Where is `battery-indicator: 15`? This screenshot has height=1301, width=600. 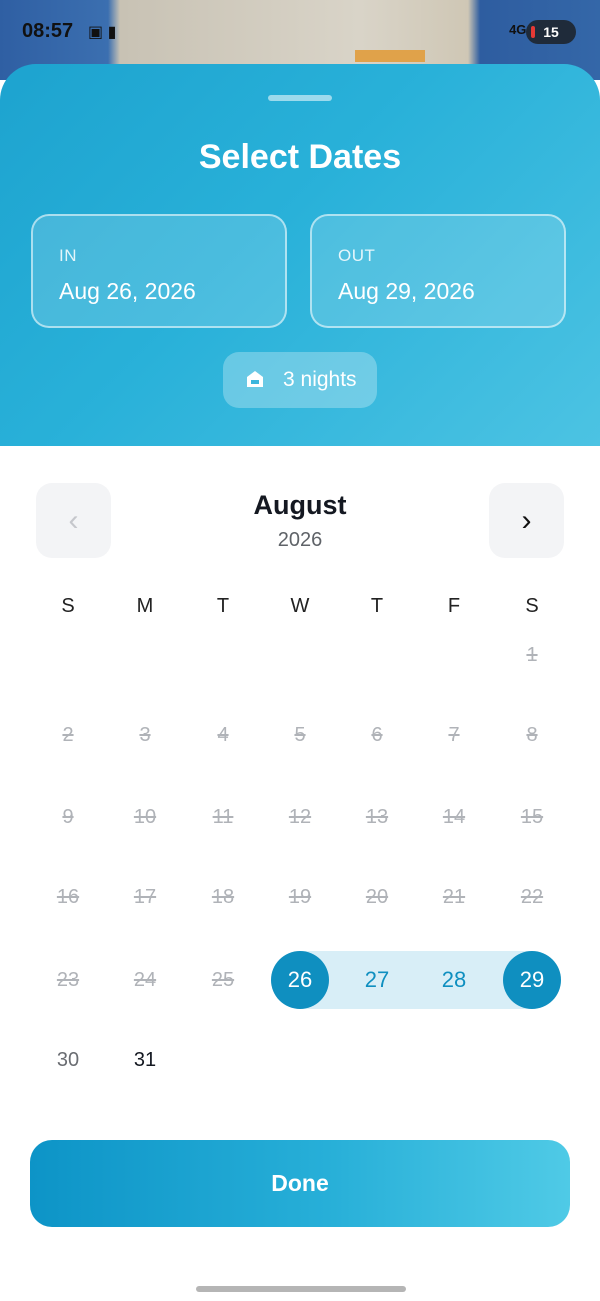 battery-indicator: 15 is located at coordinates (551, 32).